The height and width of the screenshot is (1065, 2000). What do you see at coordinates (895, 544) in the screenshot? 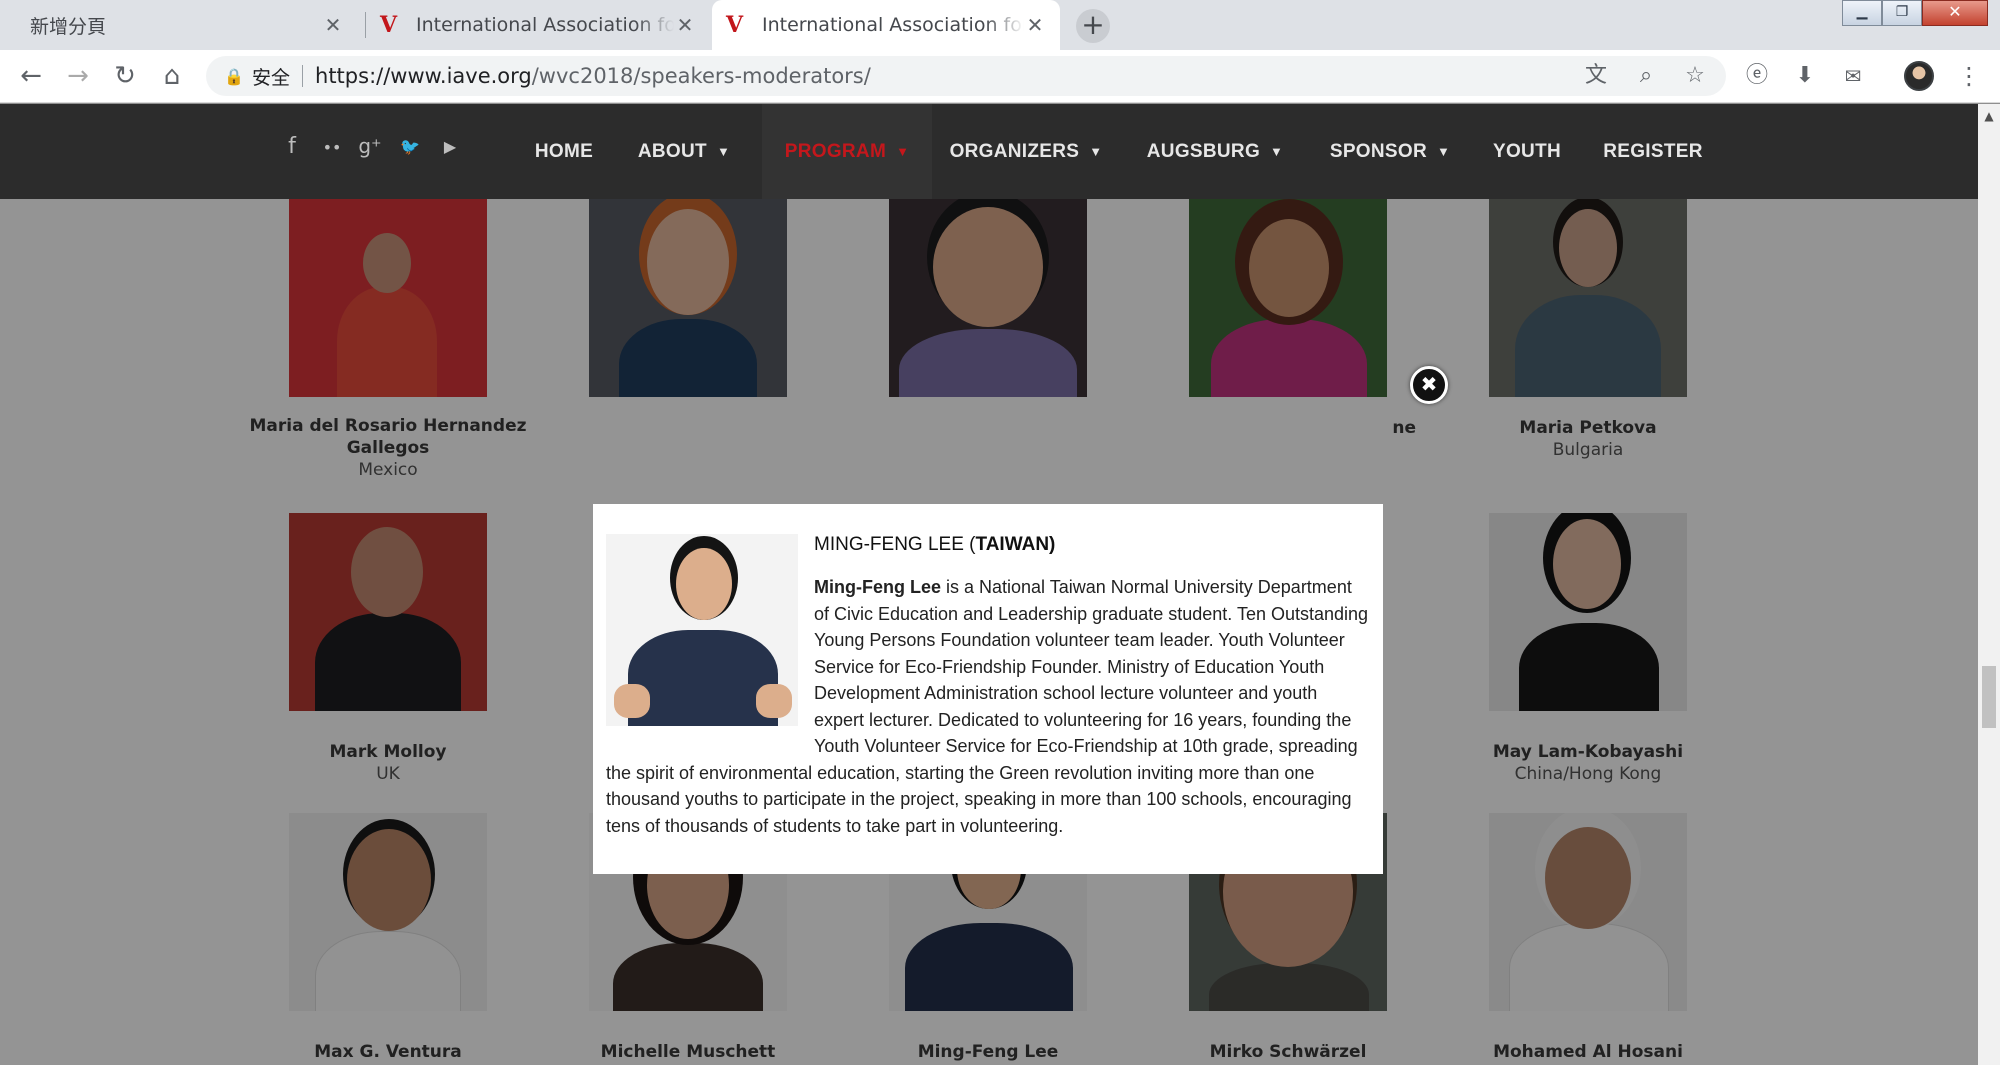
I see `modal-title-name: MING-FENG LEE (` at bounding box center [895, 544].